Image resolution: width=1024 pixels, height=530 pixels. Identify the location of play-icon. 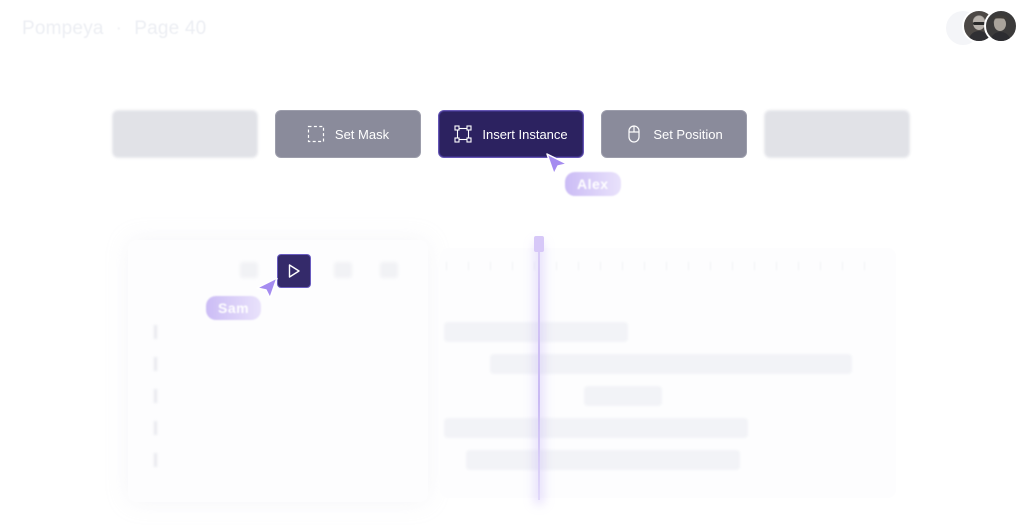
(294, 271).